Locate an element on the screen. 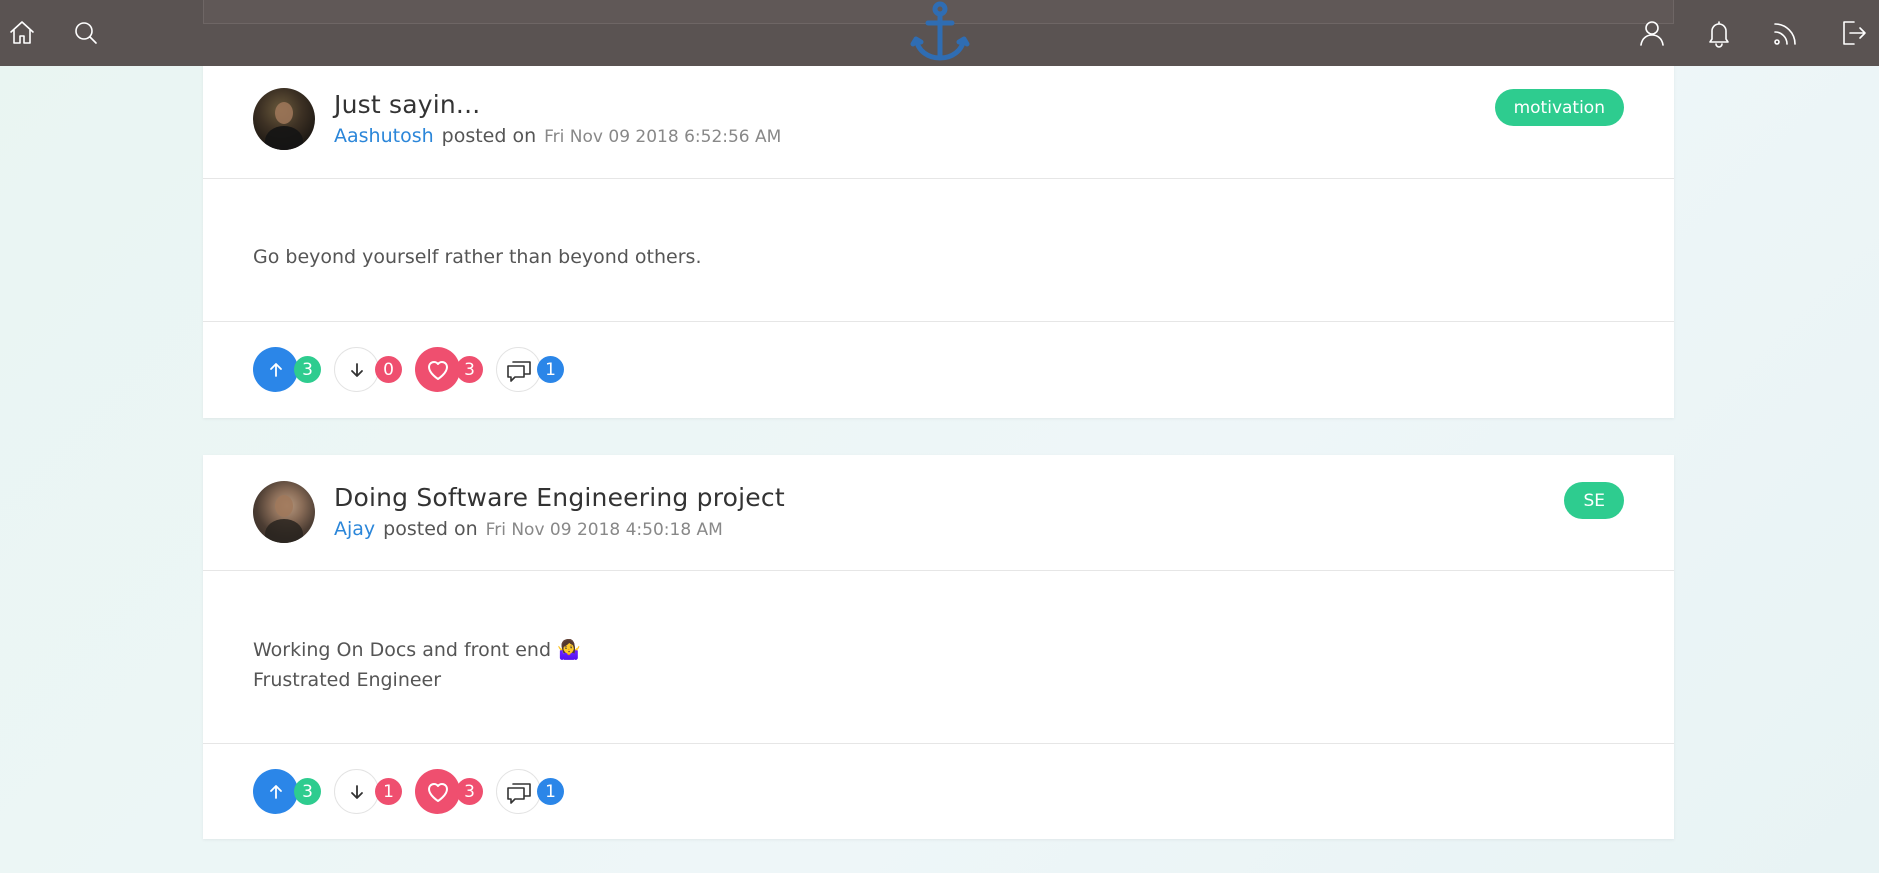  home-icon is located at coordinates (22, 32).